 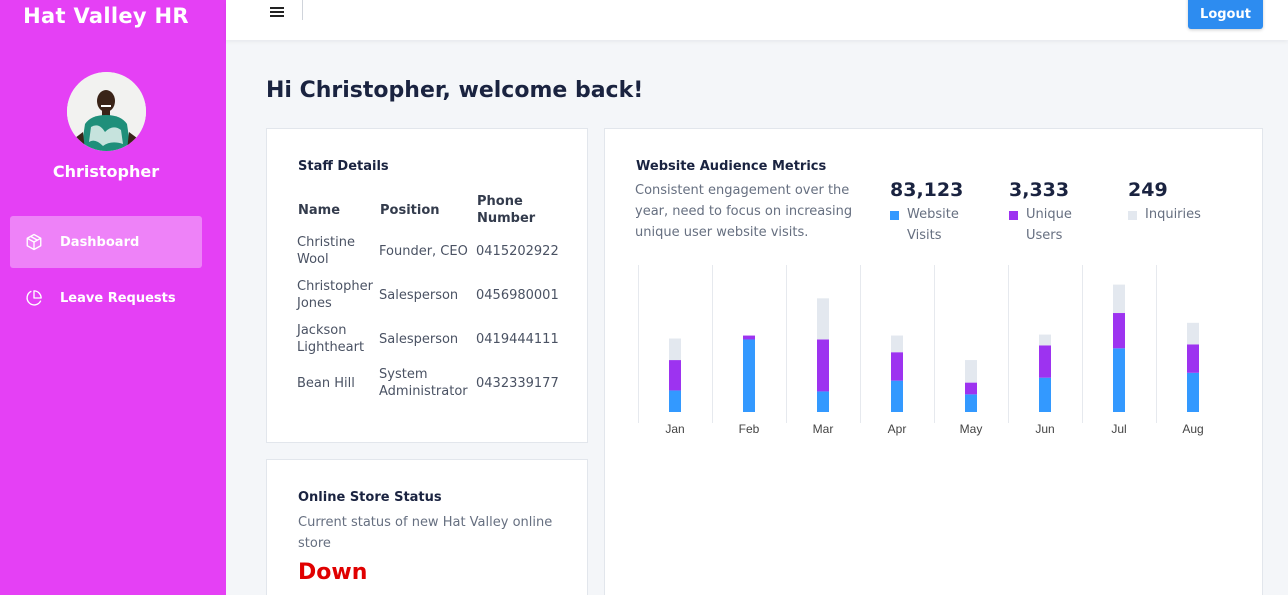 I want to click on table-header-row: Name Position Phone Number, so click(x=431, y=210).